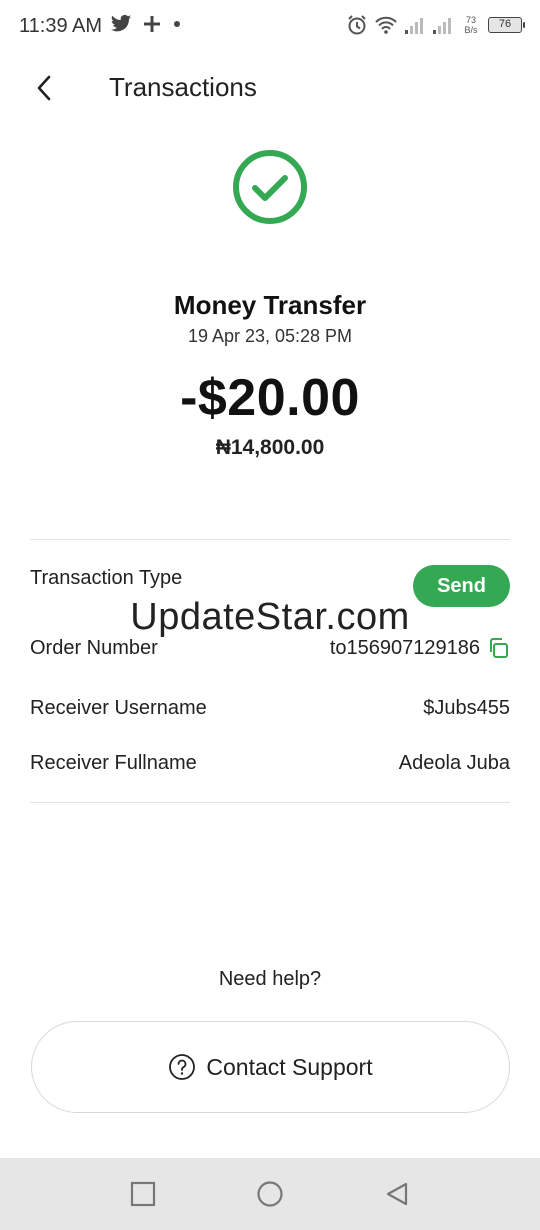  I want to click on copy-icon, so click(498, 648).